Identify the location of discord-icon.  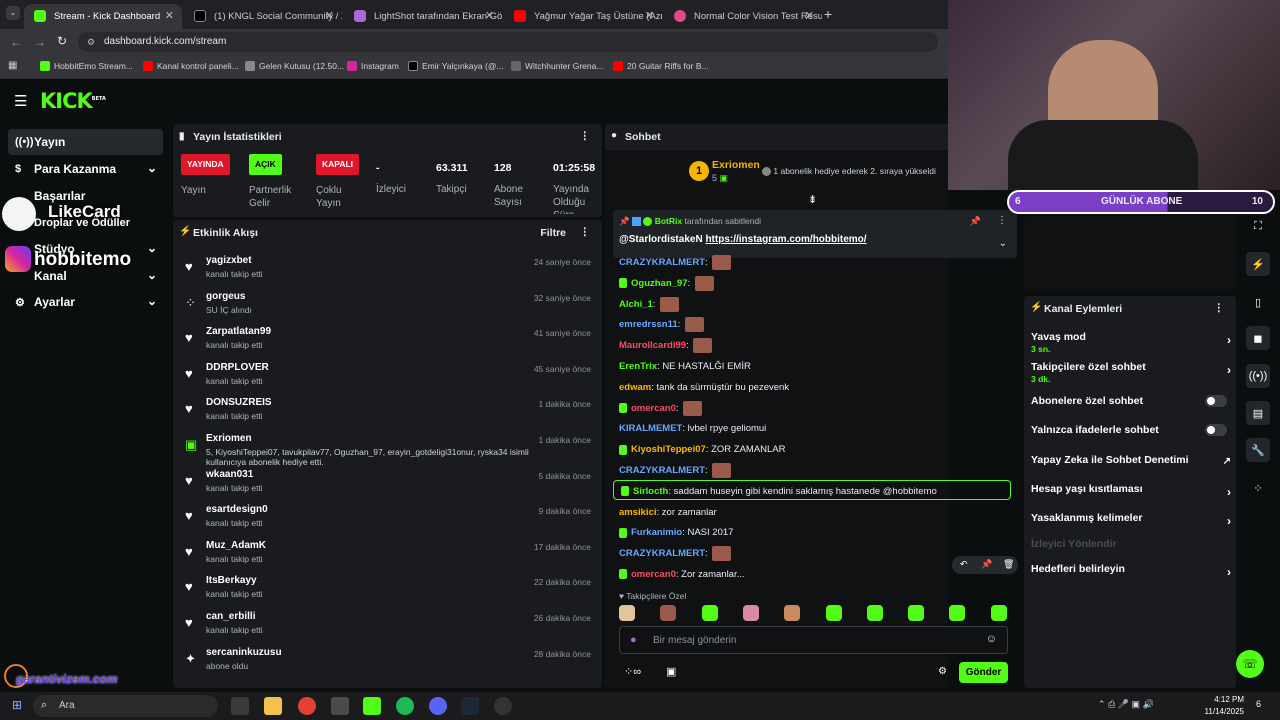
(438, 706).